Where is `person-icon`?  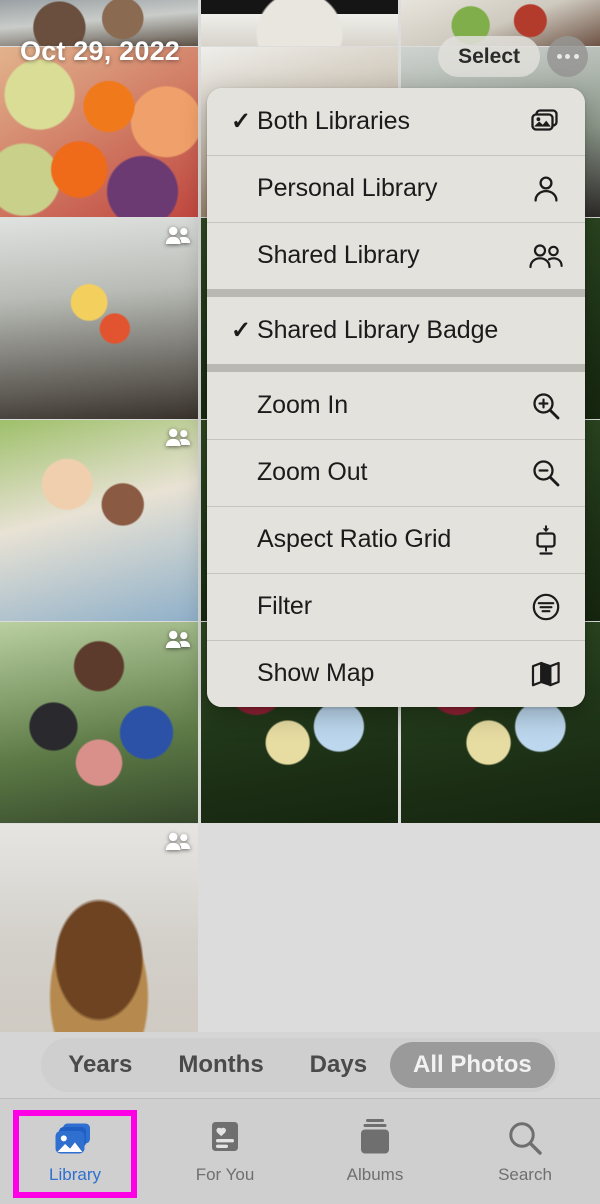
person-icon is located at coordinates (546, 189).